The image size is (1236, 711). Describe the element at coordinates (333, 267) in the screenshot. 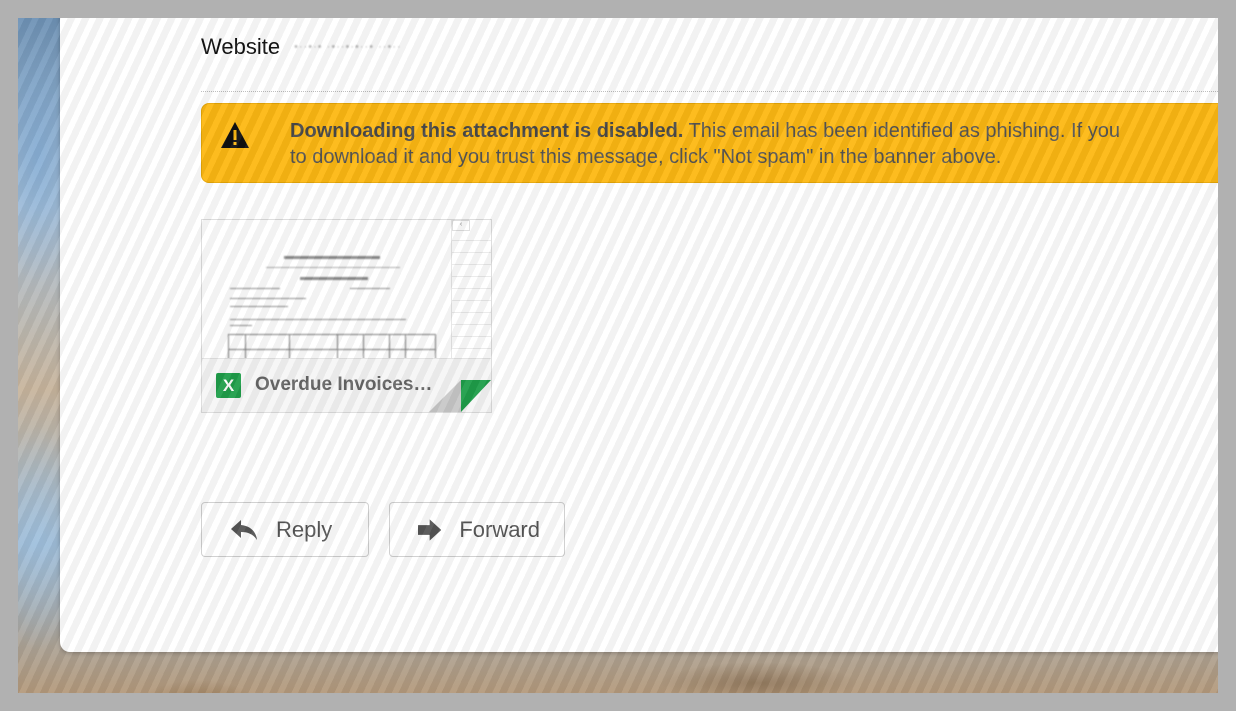

I see `preview-address-line` at that location.